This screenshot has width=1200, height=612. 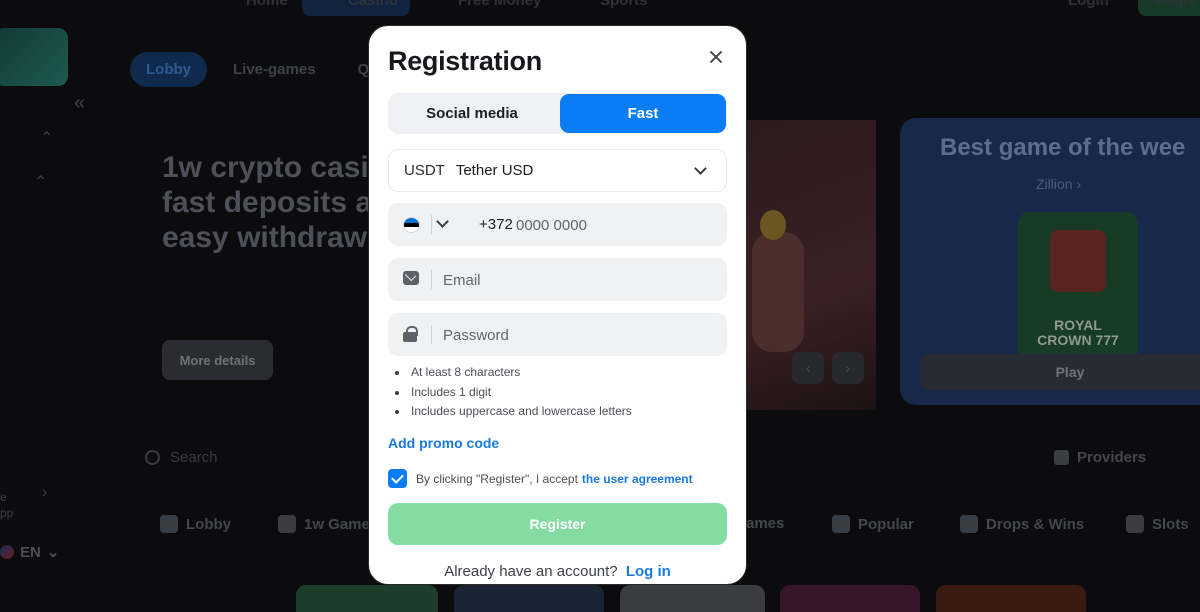 I want to click on login-prompt-row: Already have an account? Log in, so click(x=557, y=571).